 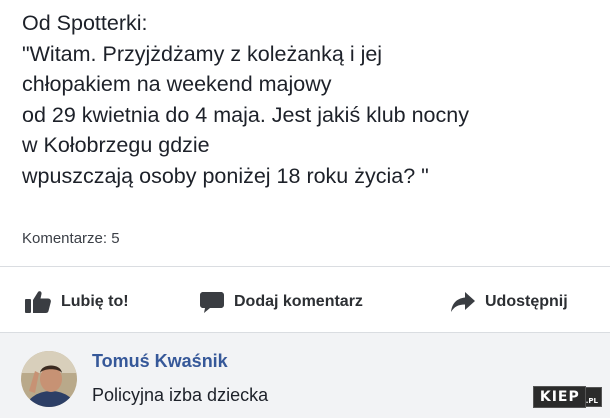 I want to click on comment-count-link: Komentarze: 5, so click(x=71, y=238).